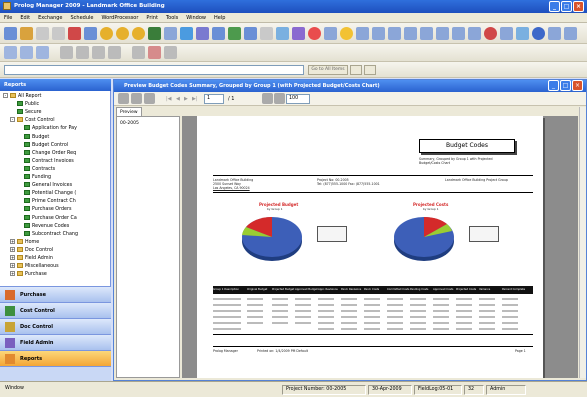  Describe the element at coordinates (31, 250) in the screenshot. I see `tree-item: + Doc Control` at that location.